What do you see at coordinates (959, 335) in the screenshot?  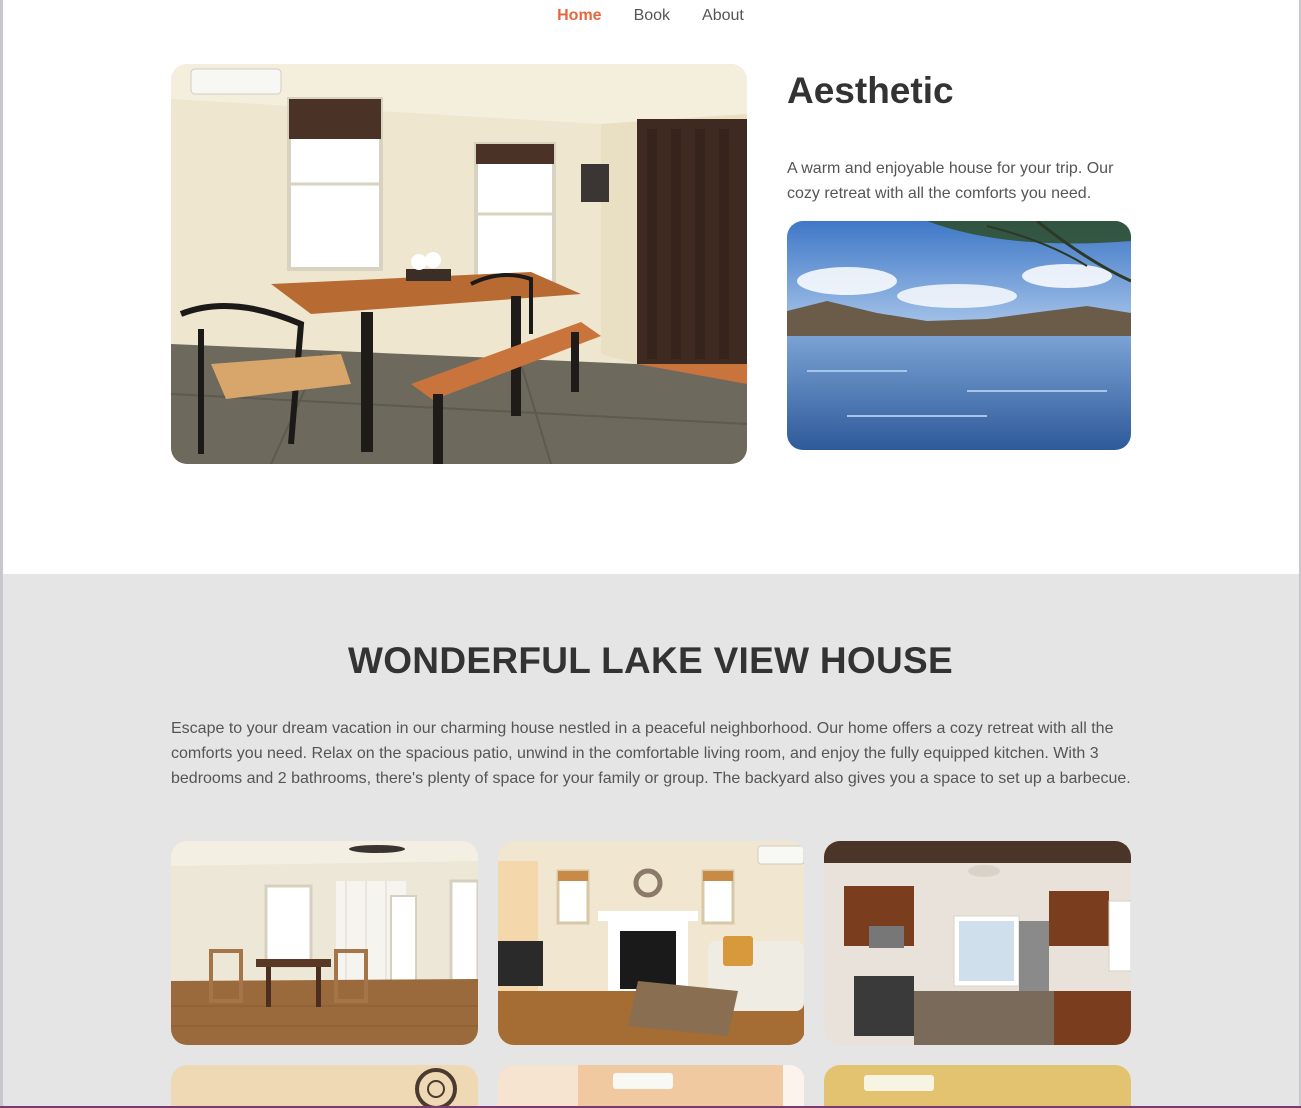 I see `lake-view-photo` at bounding box center [959, 335].